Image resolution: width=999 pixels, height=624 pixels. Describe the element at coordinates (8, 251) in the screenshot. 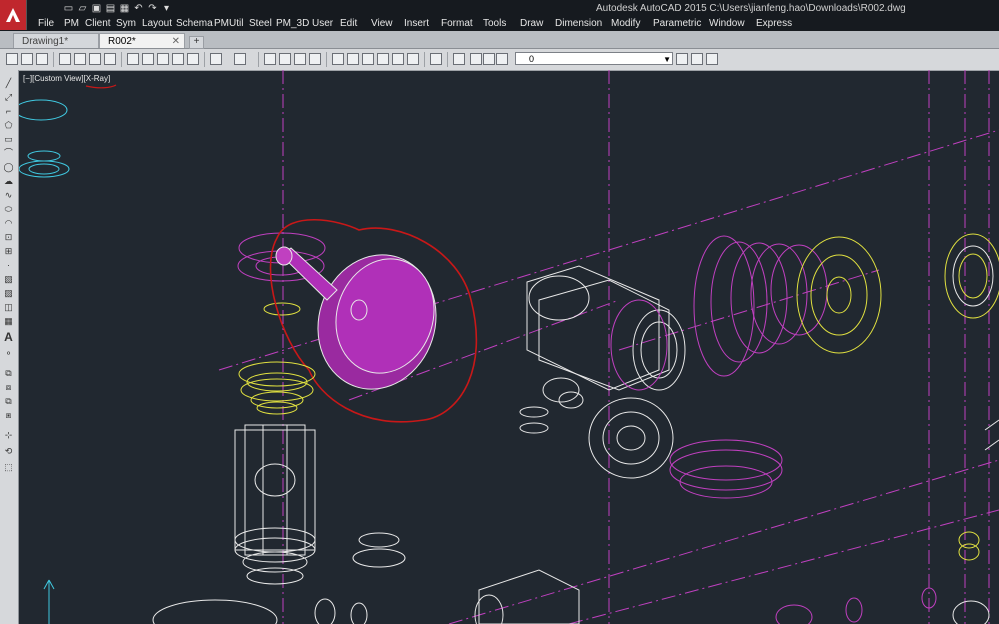

I see `make-block-icon: ⊞` at that location.